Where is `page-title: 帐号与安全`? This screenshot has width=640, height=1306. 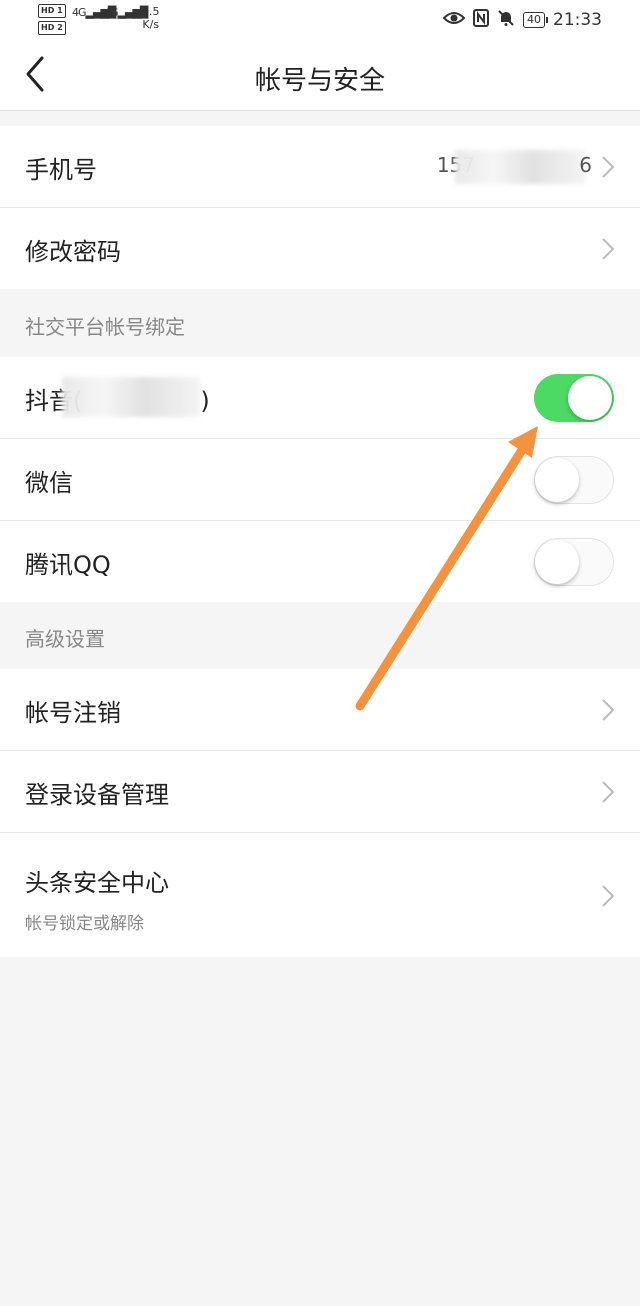
page-title: 帐号与安全 is located at coordinates (319, 81).